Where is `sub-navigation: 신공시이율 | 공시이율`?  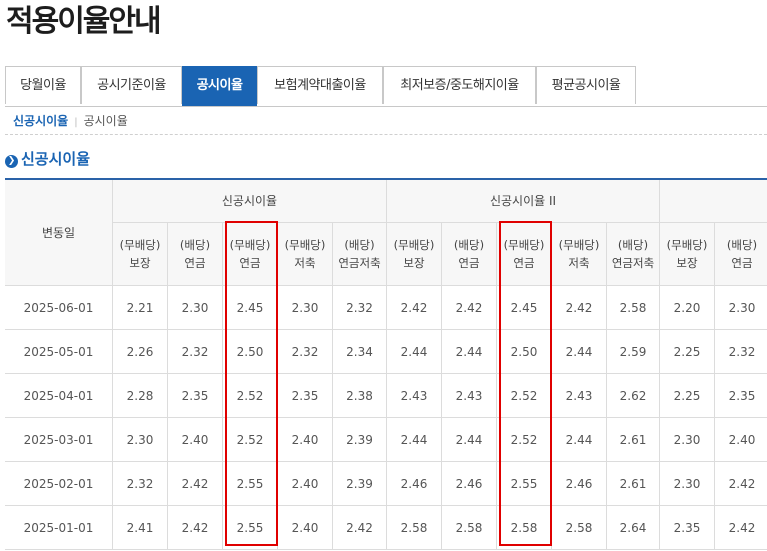 sub-navigation: 신공시이율 | 공시이율 is located at coordinates (70, 122).